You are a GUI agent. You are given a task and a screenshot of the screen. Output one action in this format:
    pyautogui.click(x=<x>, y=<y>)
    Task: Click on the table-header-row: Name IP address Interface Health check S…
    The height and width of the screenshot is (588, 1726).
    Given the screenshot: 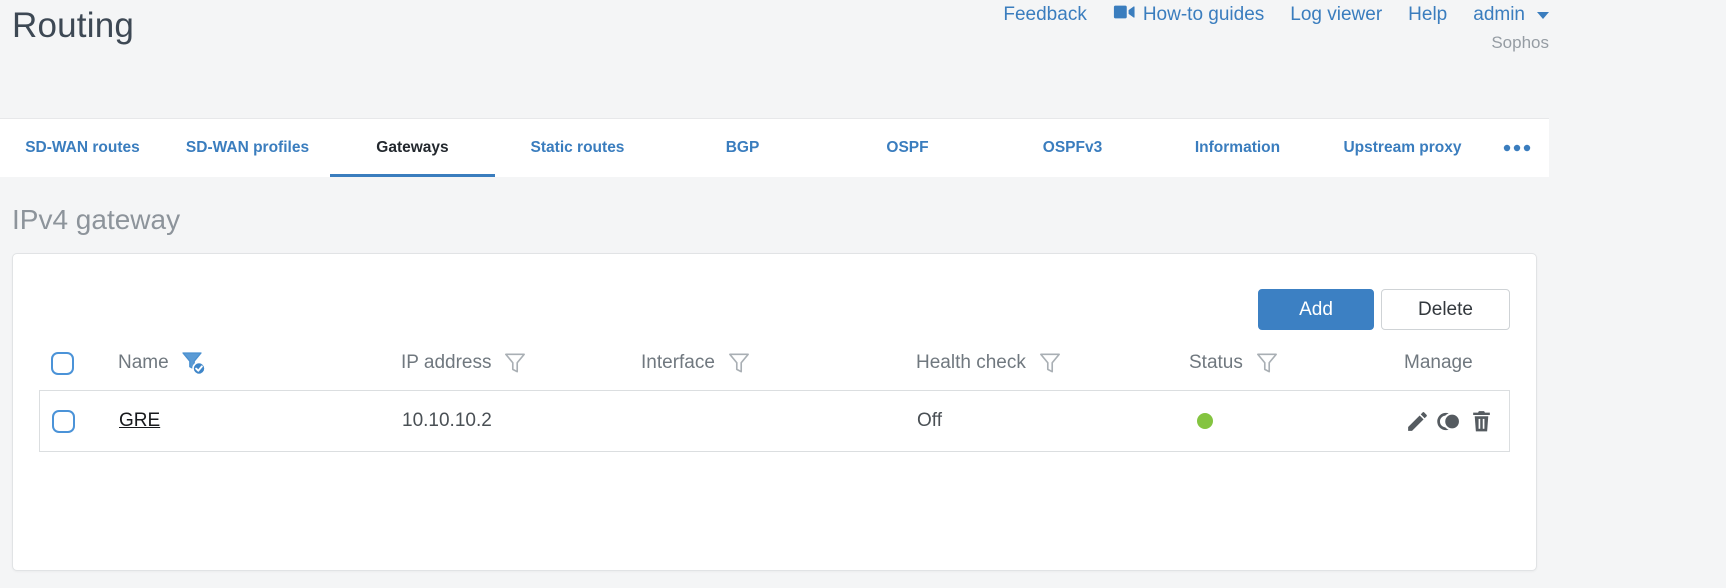 What is the action you would take?
    pyautogui.click(x=774, y=363)
    